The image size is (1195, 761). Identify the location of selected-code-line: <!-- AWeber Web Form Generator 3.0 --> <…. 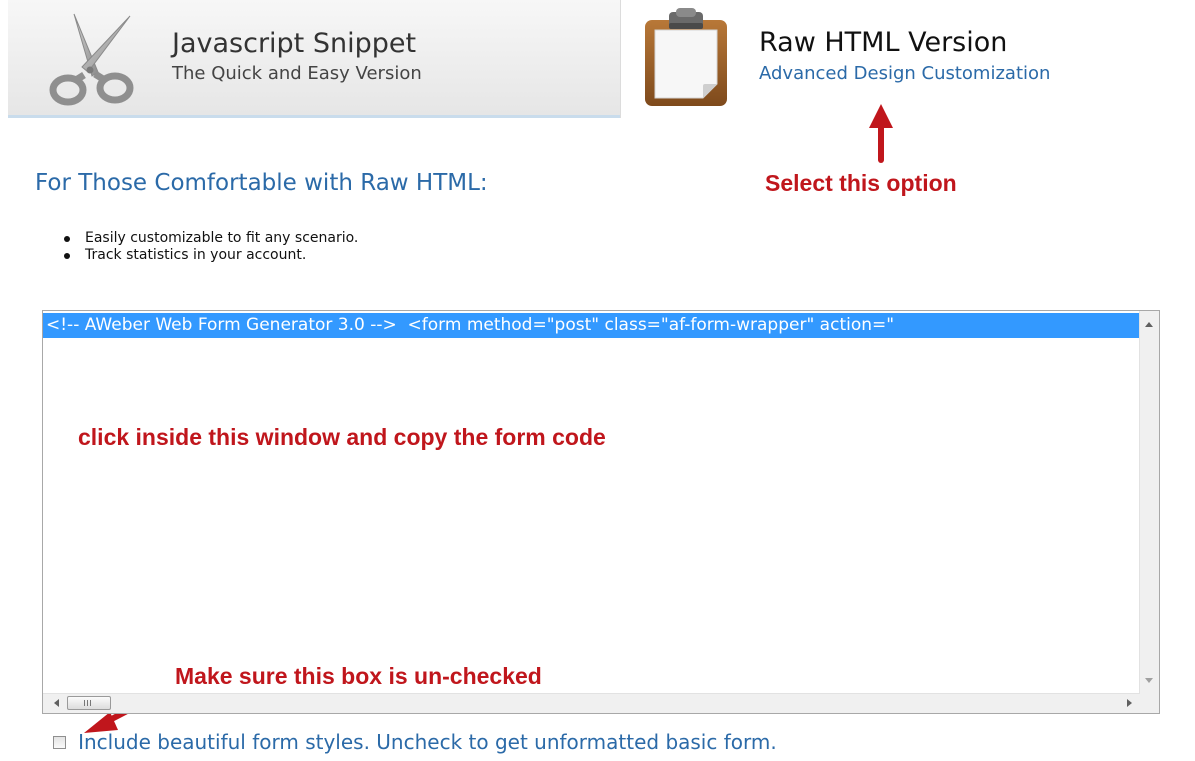
(591, 325).